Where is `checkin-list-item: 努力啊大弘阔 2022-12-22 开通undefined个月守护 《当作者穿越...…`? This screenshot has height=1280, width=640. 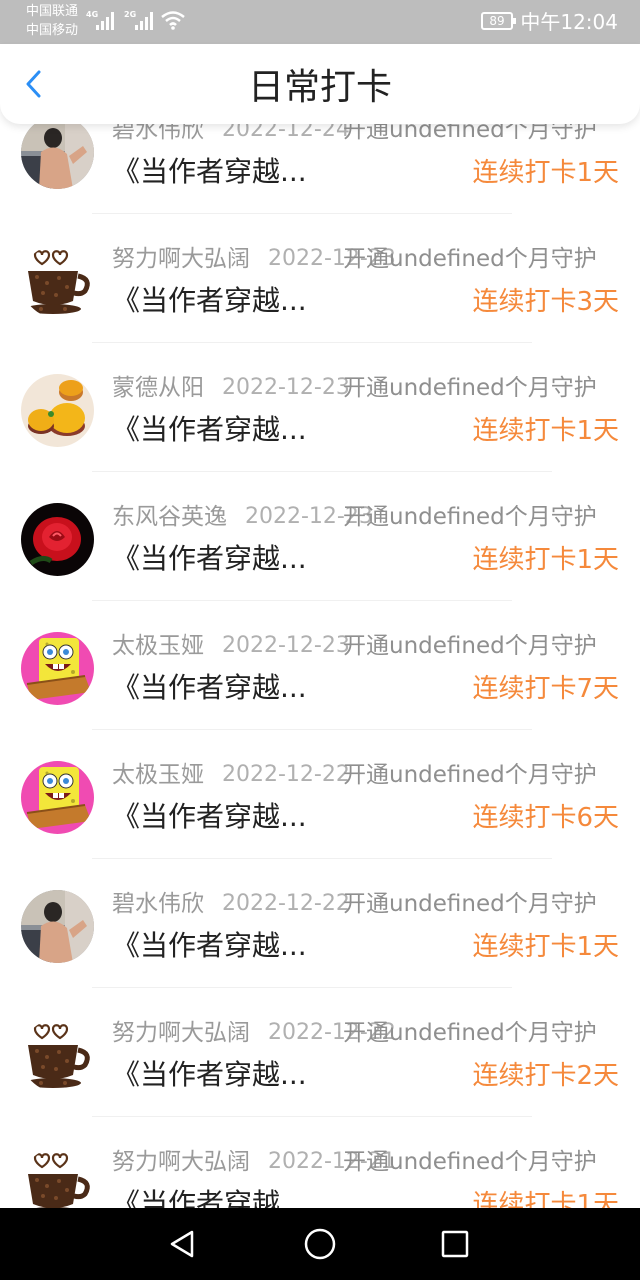 checkin-list-item: 努力啊大弘阔 2022-12-22 开通undefined个月守护 《当作者穿越...… is located at coordinates (320, 1085).